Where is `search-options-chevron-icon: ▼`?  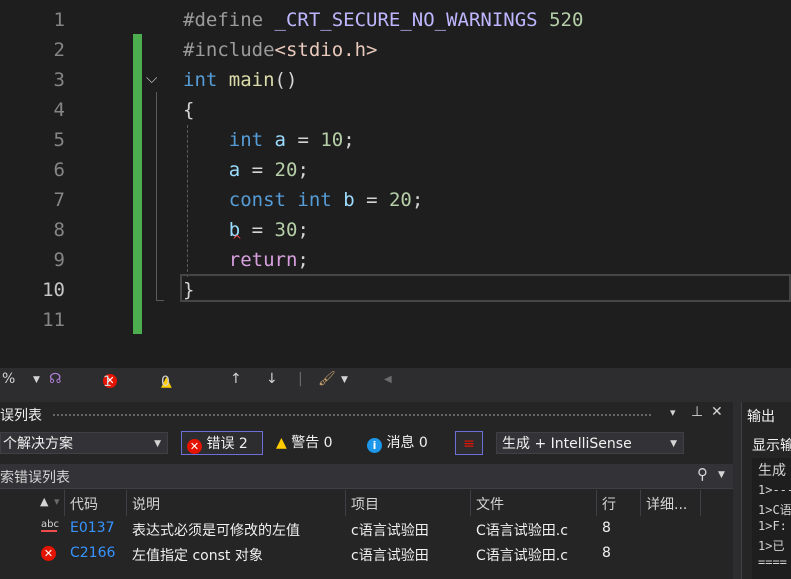 search-options-chevron-icon: ▼ is located at coordinates (721, 475).